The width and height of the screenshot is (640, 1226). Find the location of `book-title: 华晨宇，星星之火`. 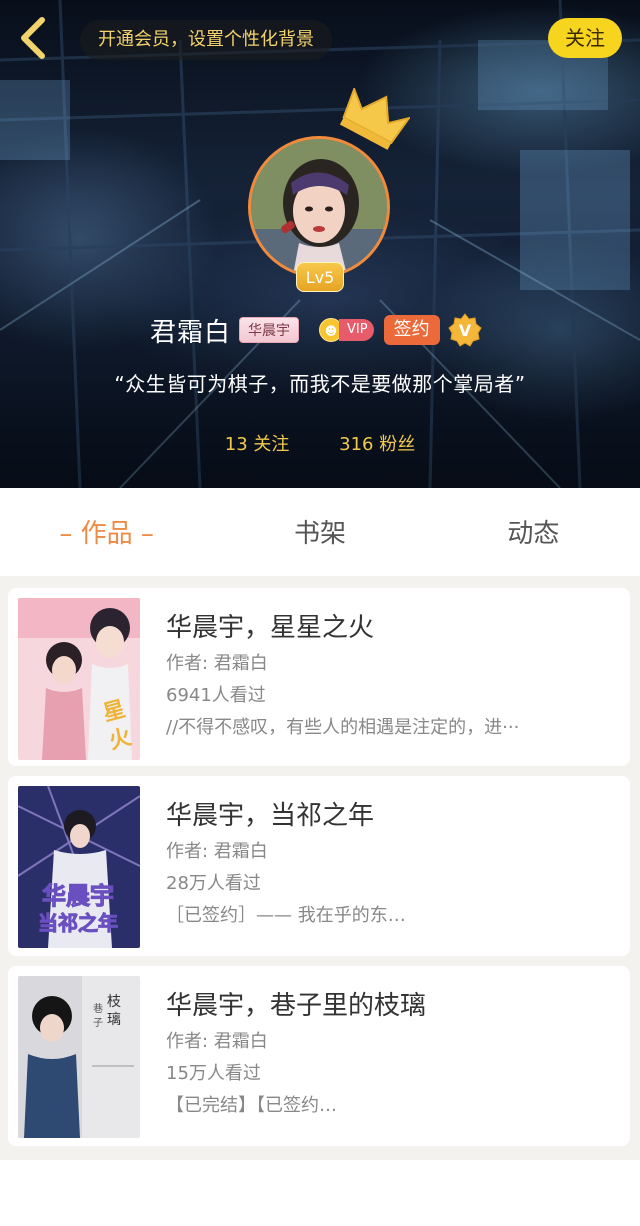

book-title: 华晨宇，星星之火 is located at coordinates (270, 628).